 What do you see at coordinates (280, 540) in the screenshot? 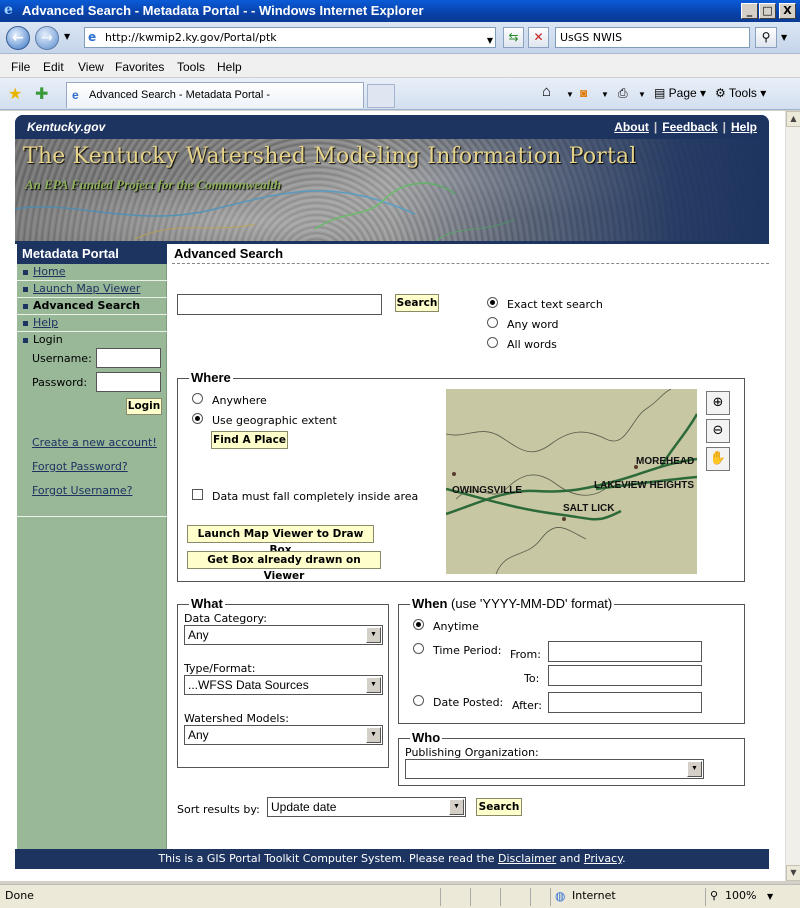
I see `launch-map-viewer-button: Launch Map Viewer to Draw Box` at bounding box center [280, 540].